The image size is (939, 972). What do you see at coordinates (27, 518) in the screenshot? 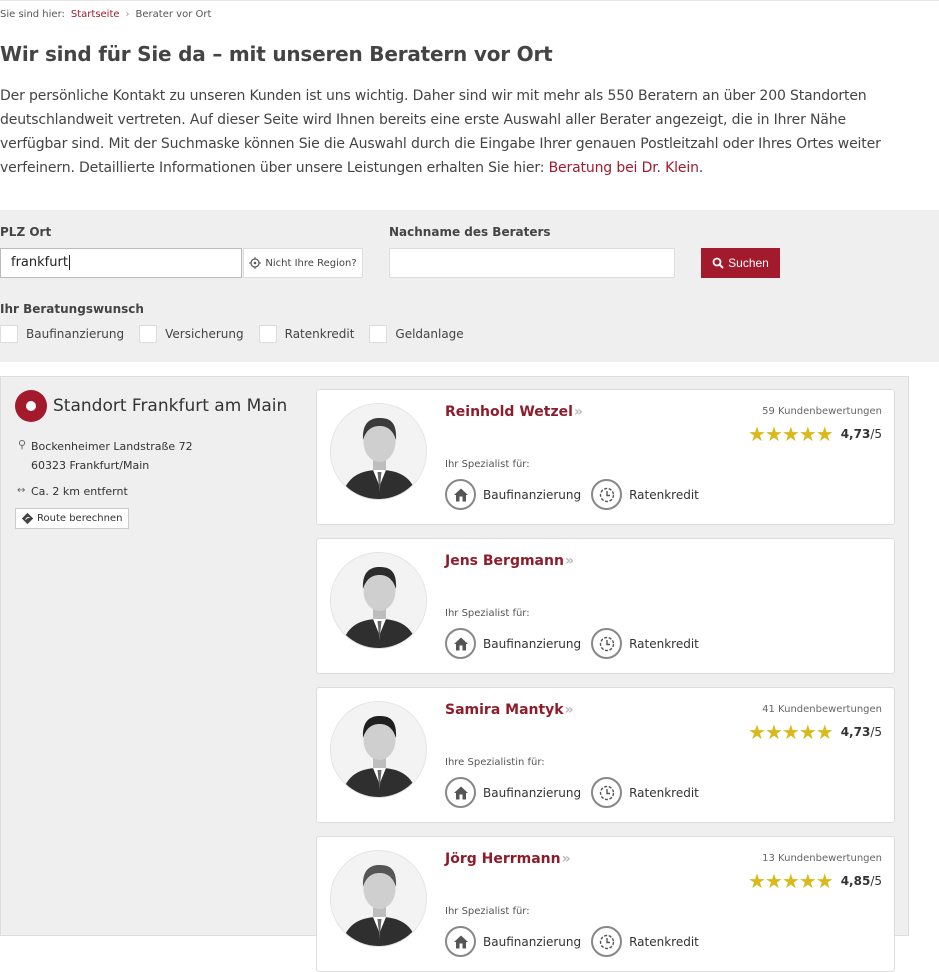
I see `route-icon` at bounding box center [27, 518].